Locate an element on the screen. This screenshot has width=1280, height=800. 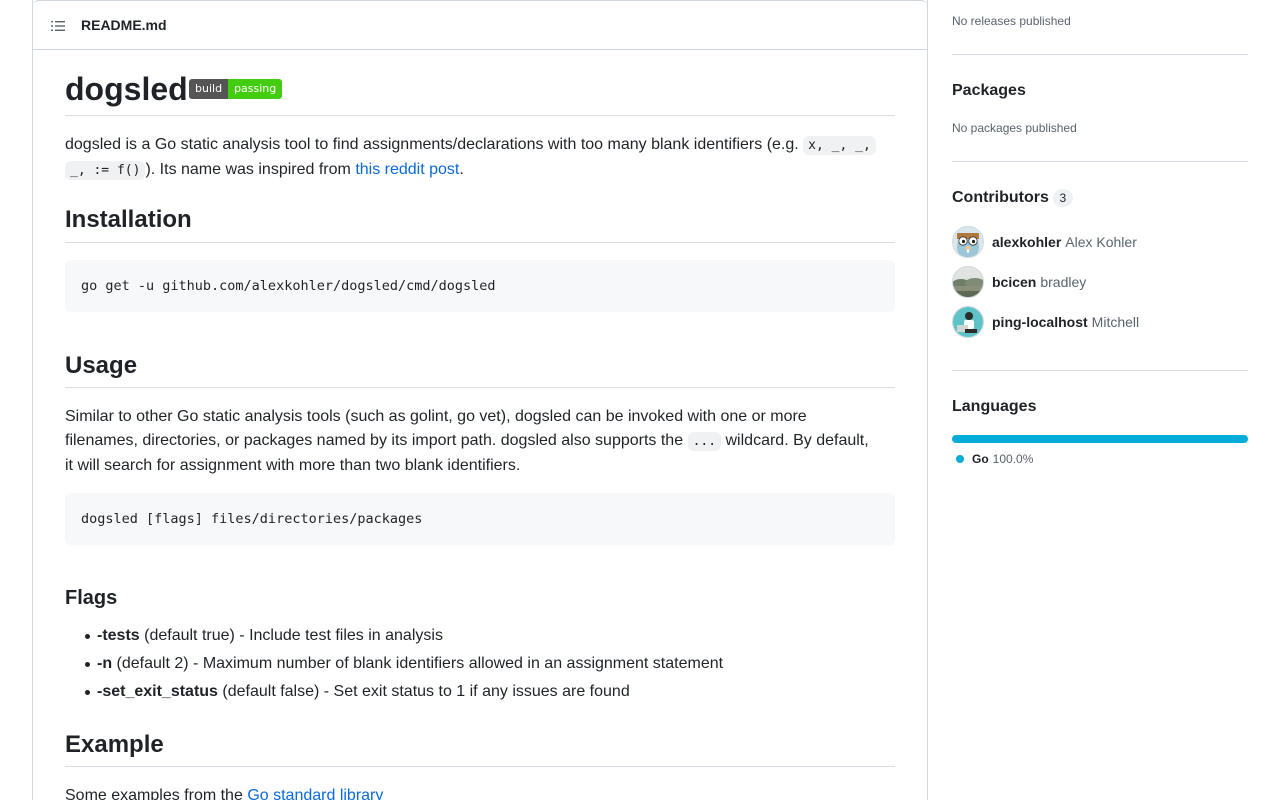
contributors-label: Contributors is located at coordinates (1000, 197).